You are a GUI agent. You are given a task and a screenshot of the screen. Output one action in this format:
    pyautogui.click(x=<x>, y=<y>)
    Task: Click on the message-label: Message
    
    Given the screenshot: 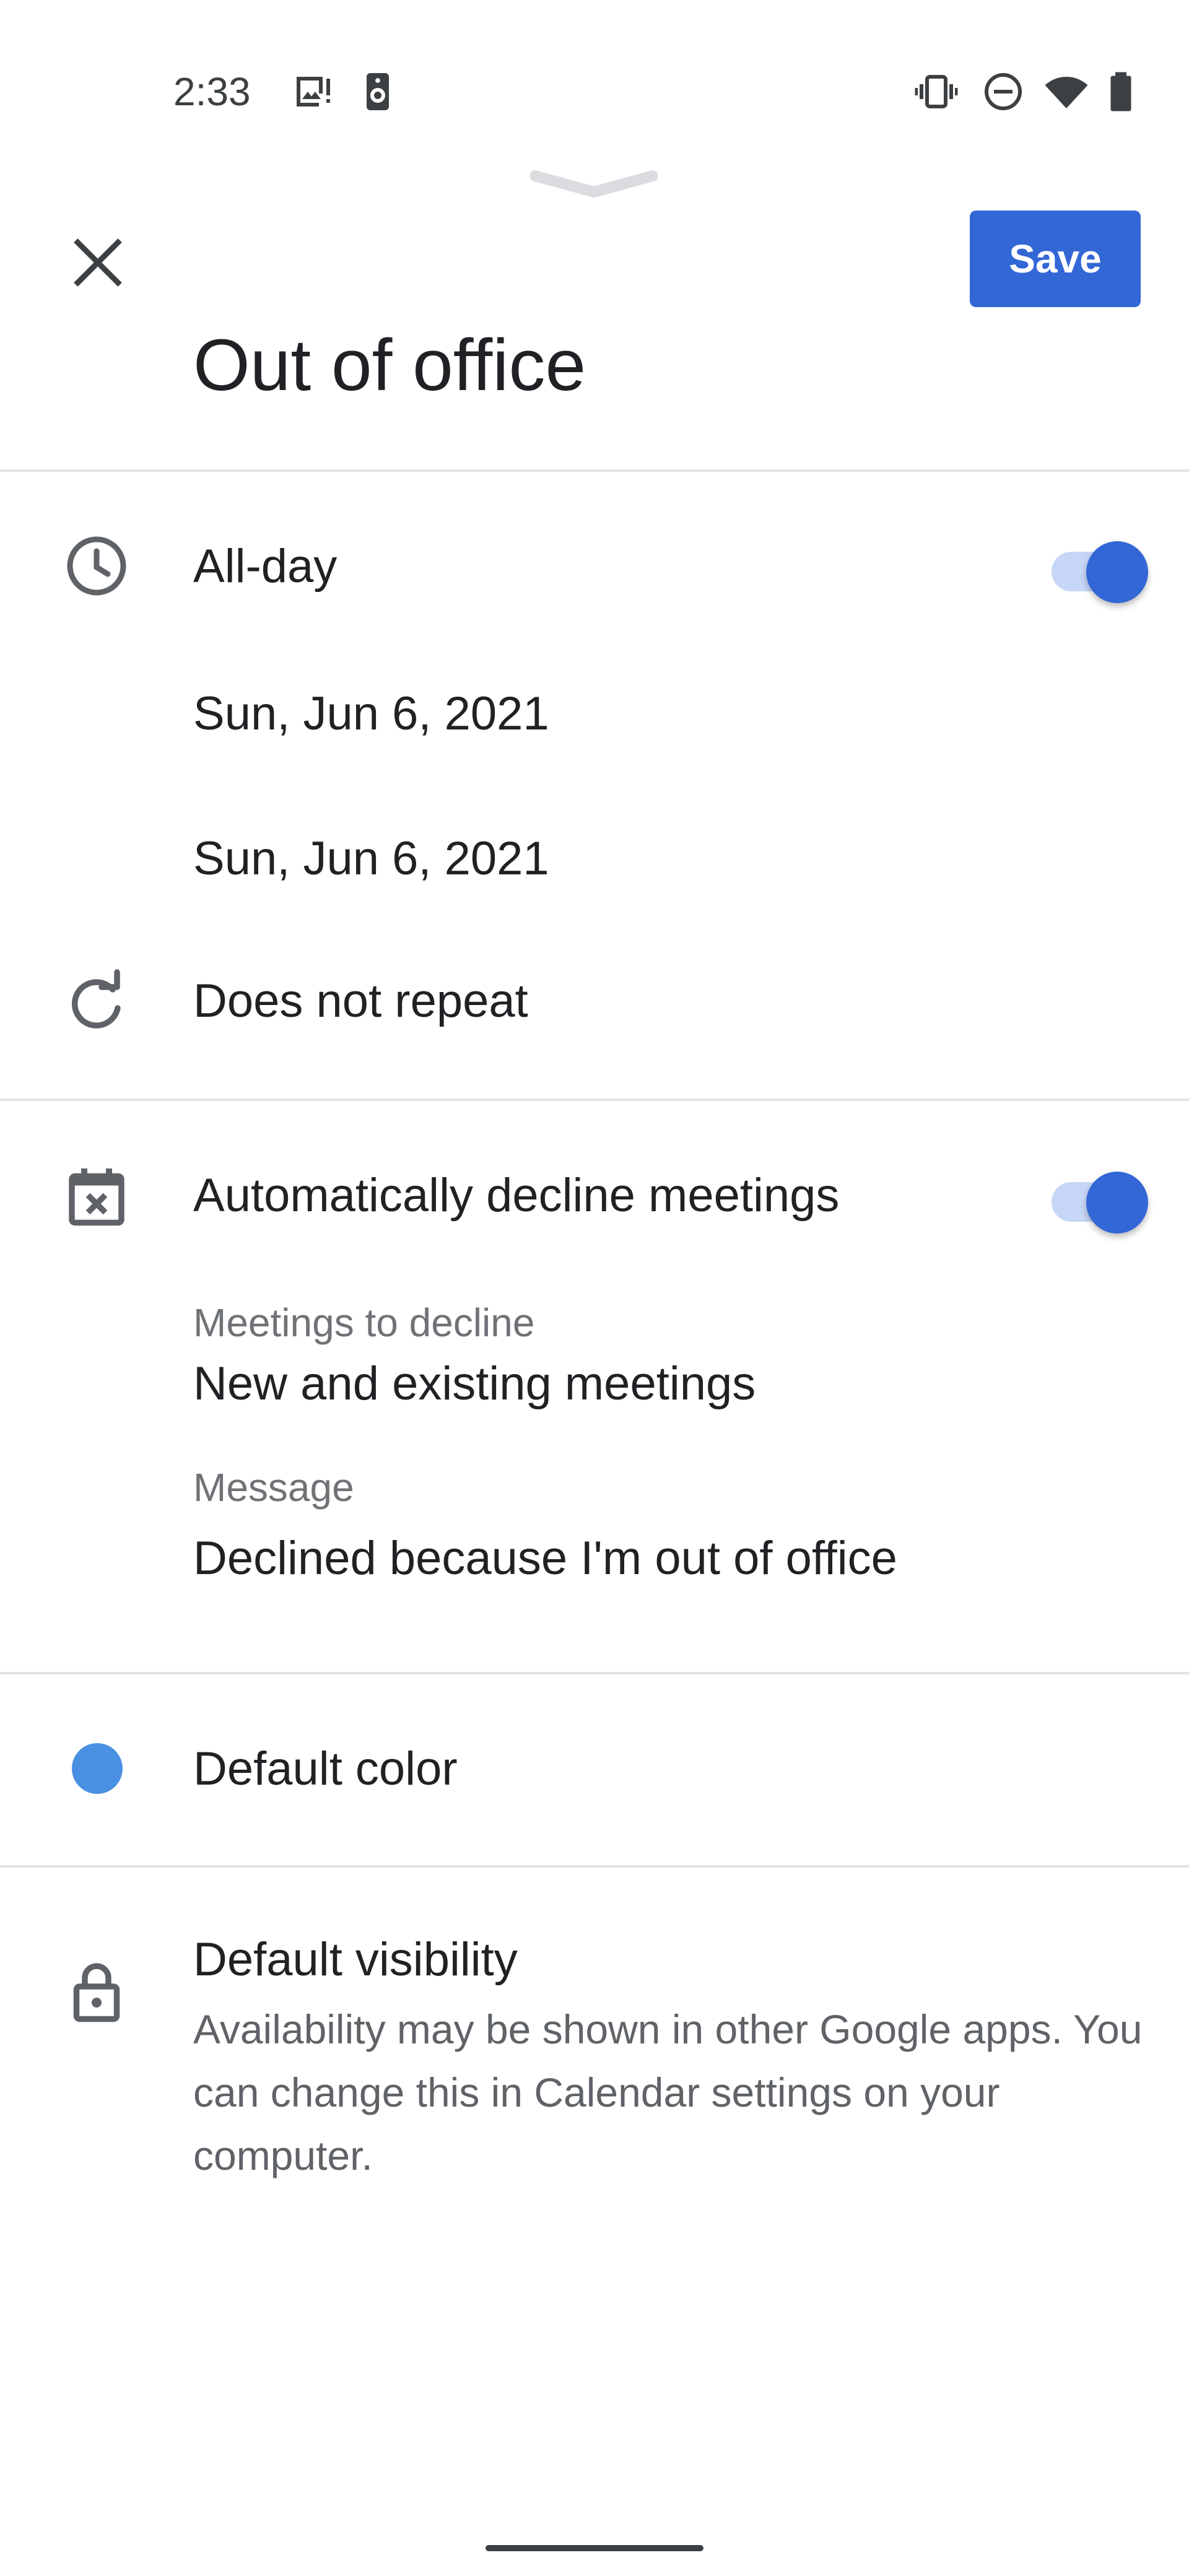 What is the action you would take?
    pyautogui.click(x=273, y=1487)
    